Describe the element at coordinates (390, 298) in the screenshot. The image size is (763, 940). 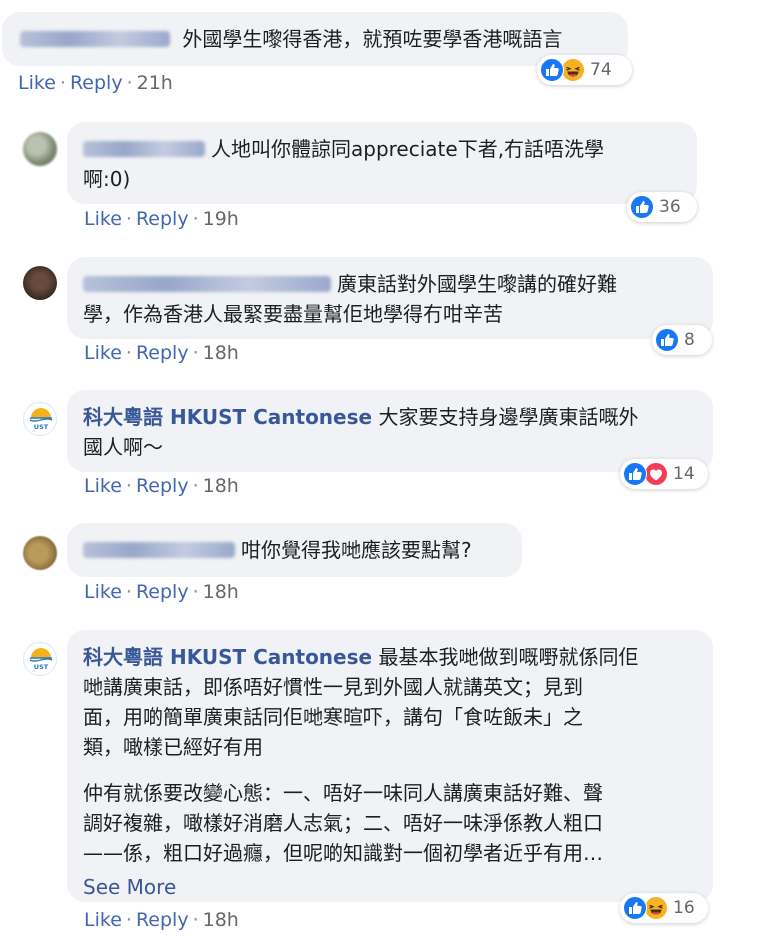
I see `comment-bubble: 廣東話對外國學生嚟講的確好難 學，作為香港人最緊要盡量幫佢地學得冇咁辛苦` at that location.